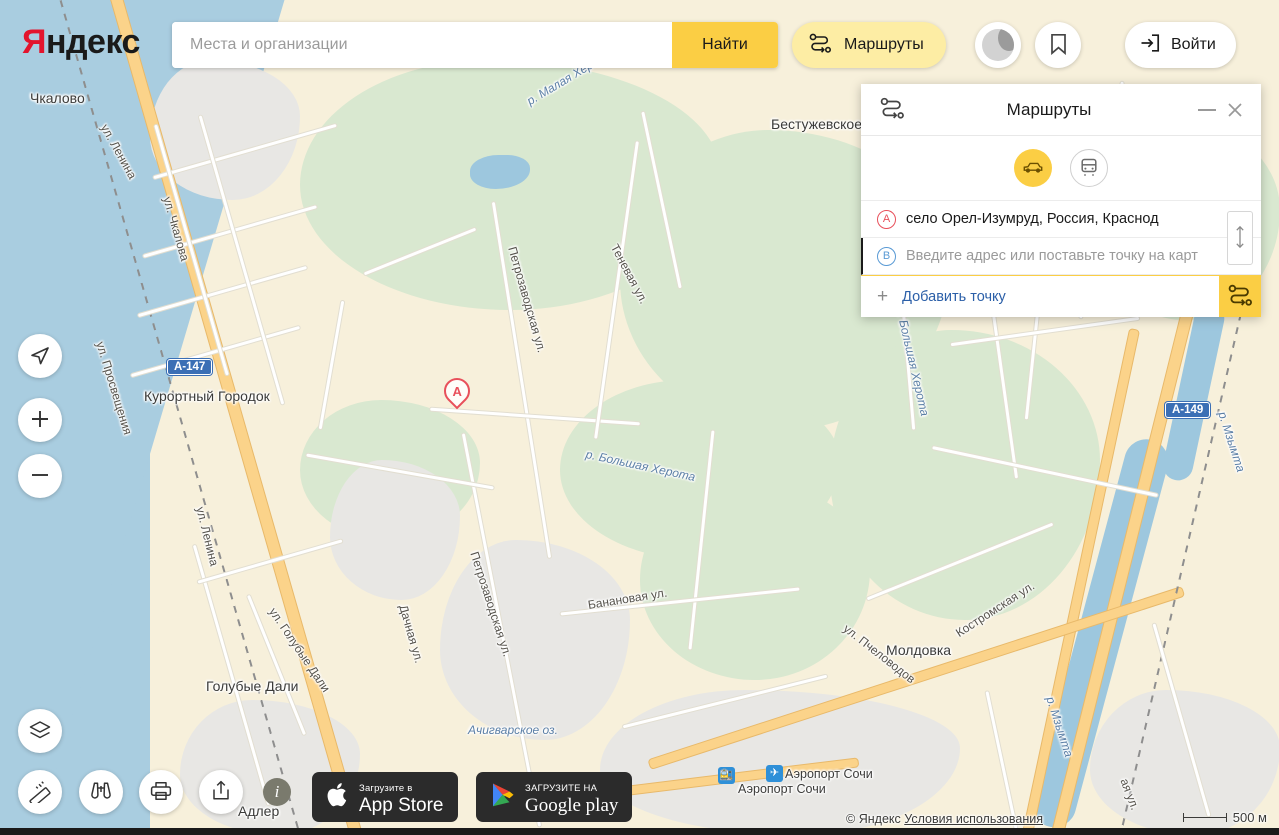 The width and height of the screenshot is (1279, 835). I want to click on bookmarks-button, so click(1058, 45).